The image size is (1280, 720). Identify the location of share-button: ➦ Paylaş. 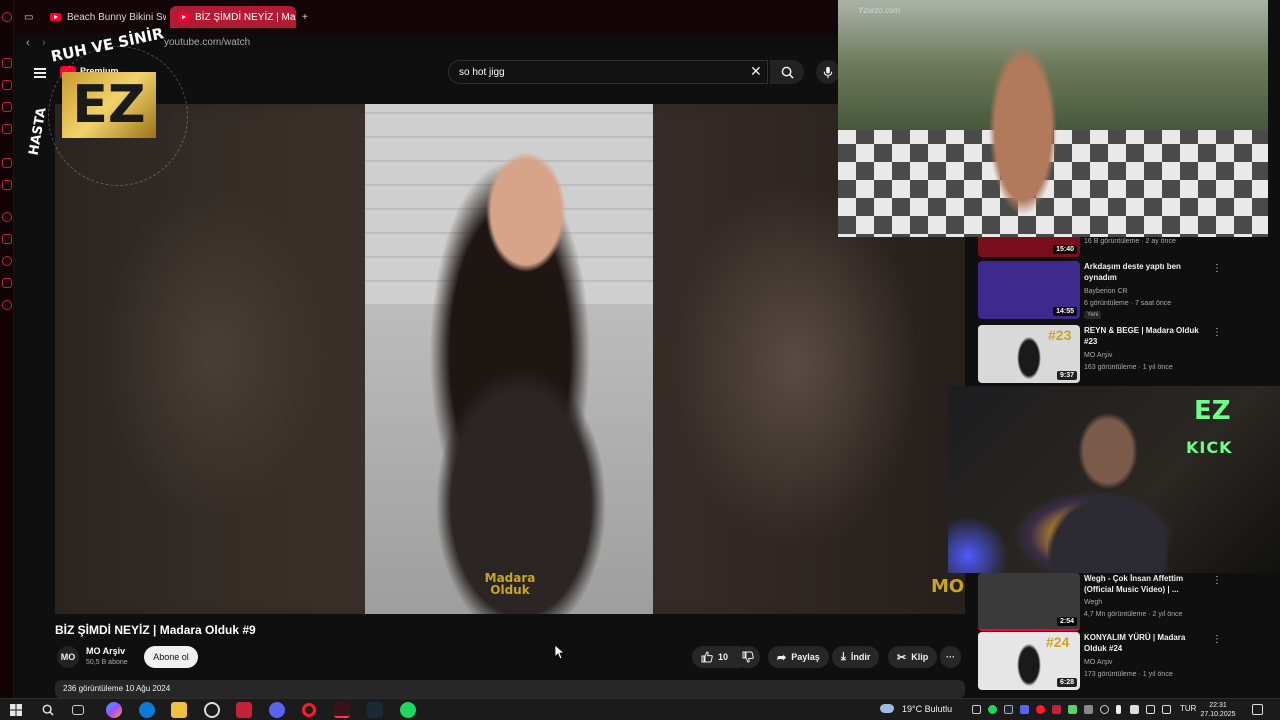
(798, 657).